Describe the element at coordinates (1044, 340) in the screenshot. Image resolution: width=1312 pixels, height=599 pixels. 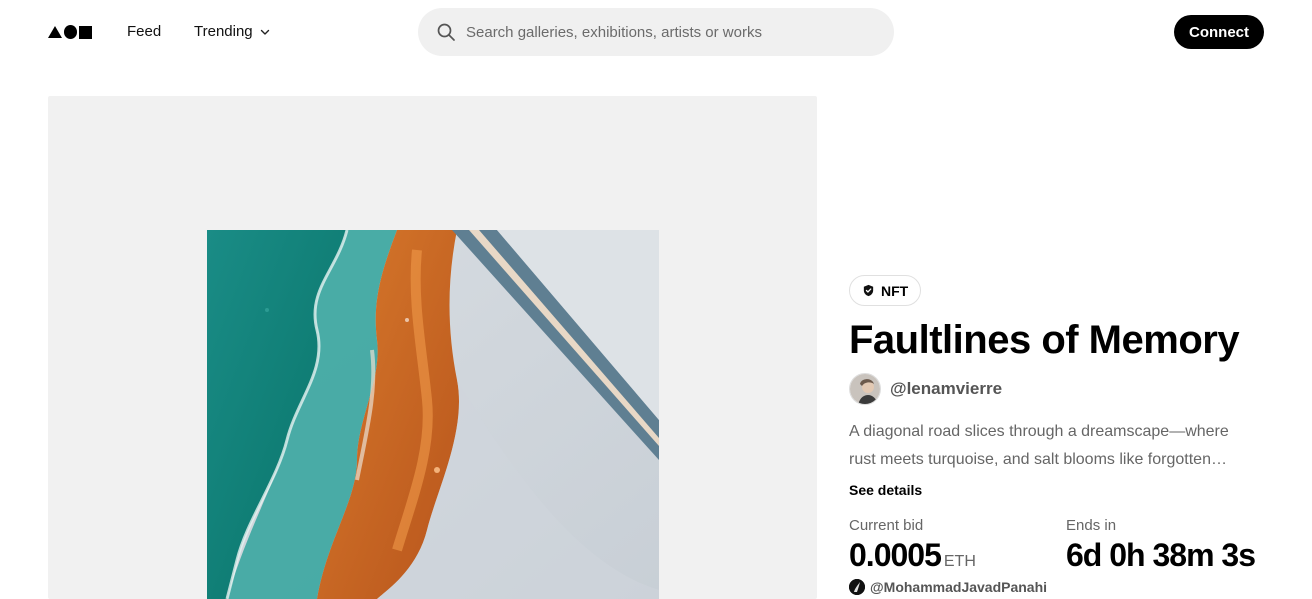
I see `artwork-title: Faultlines of Memory` at that location.